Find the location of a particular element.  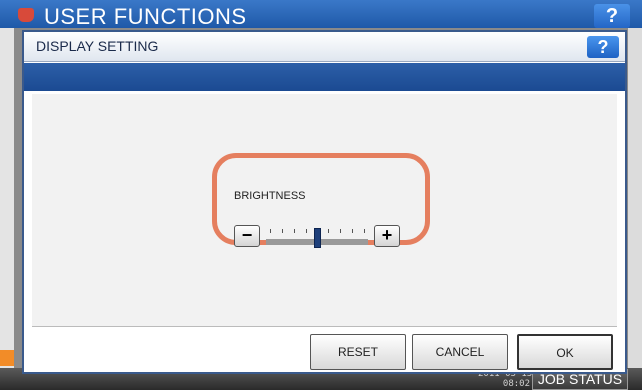

background-help-button: ? is located at coordinates (612, 16).